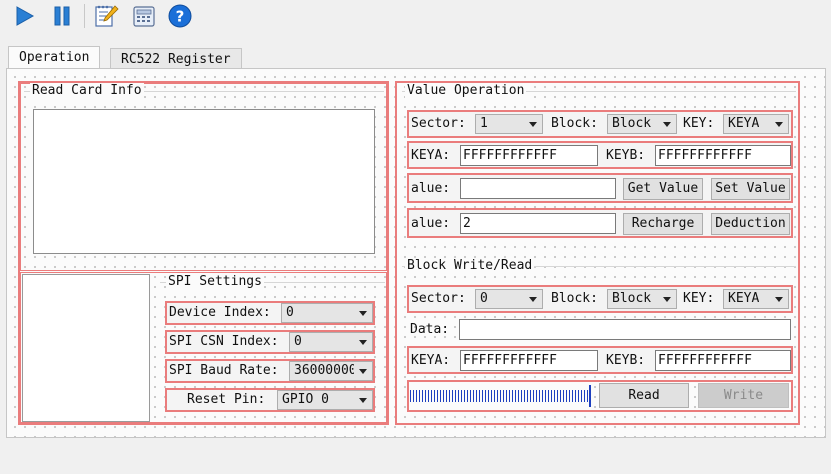  I want to click on value-block-select: Block, so click(642, 124).